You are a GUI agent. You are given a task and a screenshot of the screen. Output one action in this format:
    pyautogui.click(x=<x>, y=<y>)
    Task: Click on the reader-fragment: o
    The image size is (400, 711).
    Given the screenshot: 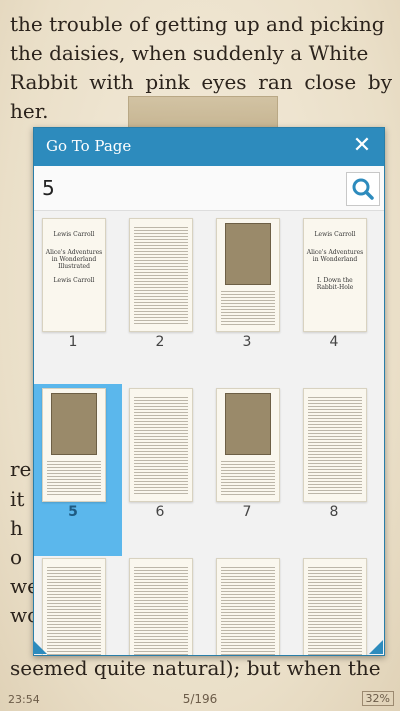 What is the action you would take?
    pyautogui.click(x=16, y=557)
    